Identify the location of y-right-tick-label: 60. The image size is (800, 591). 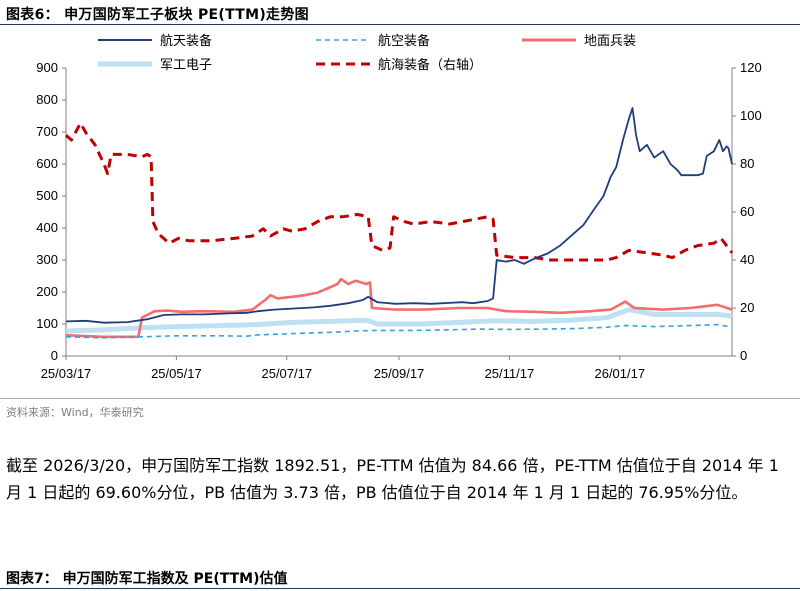
(747, 211).